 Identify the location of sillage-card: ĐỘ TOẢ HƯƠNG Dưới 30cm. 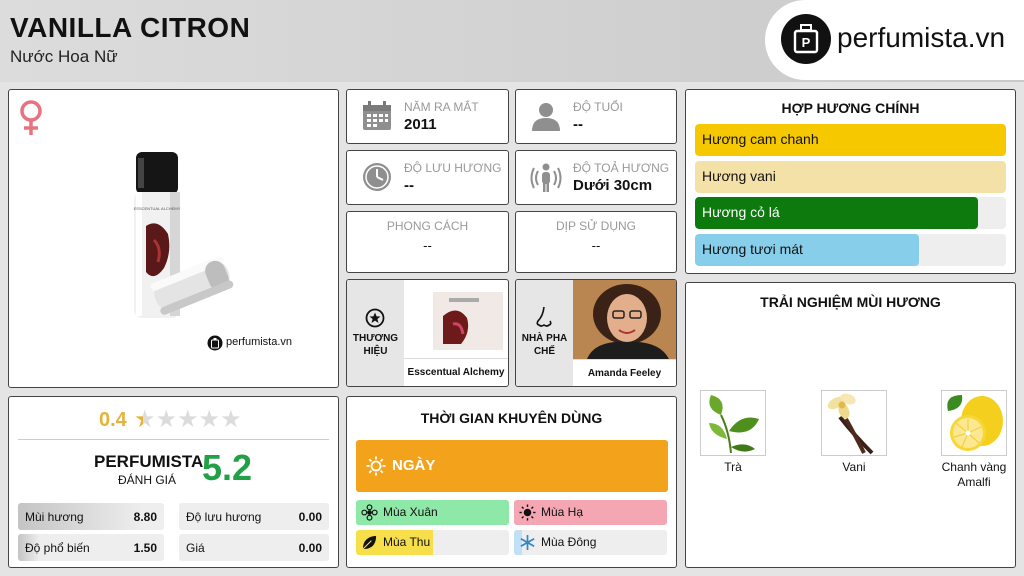
(596, 177).